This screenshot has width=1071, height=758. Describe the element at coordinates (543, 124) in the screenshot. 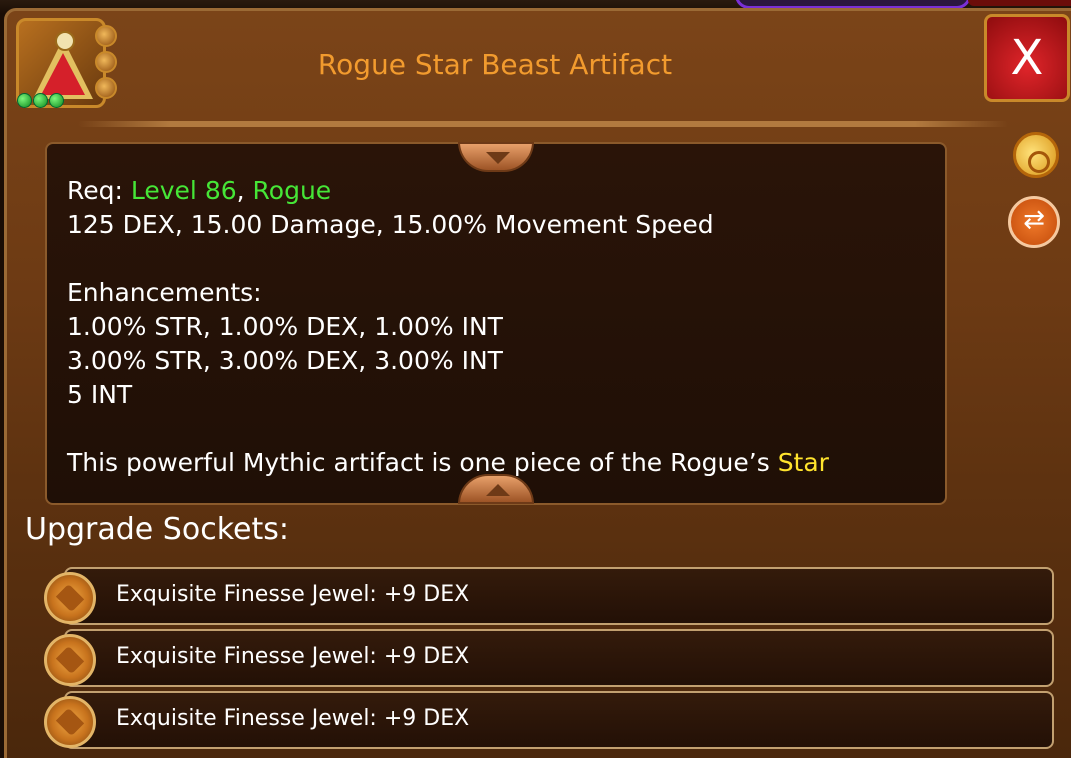

I see `header-divider` at that location.